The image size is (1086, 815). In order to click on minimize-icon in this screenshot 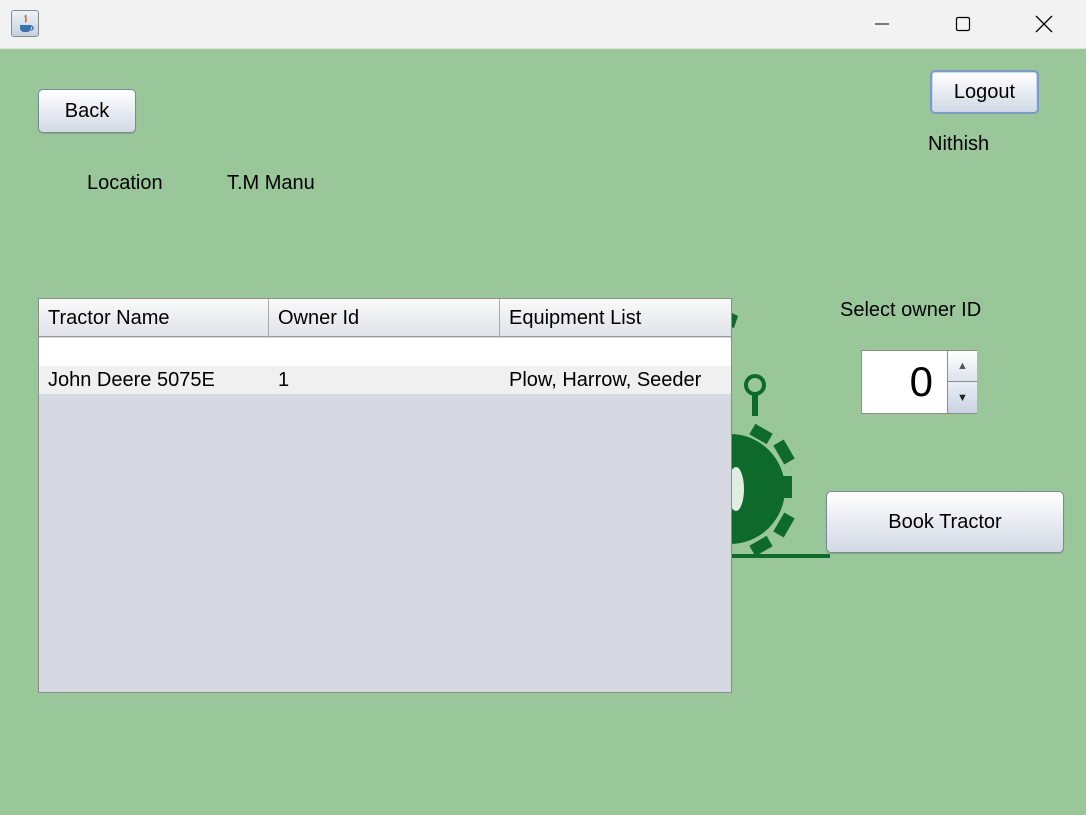, I will do `click(882, 24)`.